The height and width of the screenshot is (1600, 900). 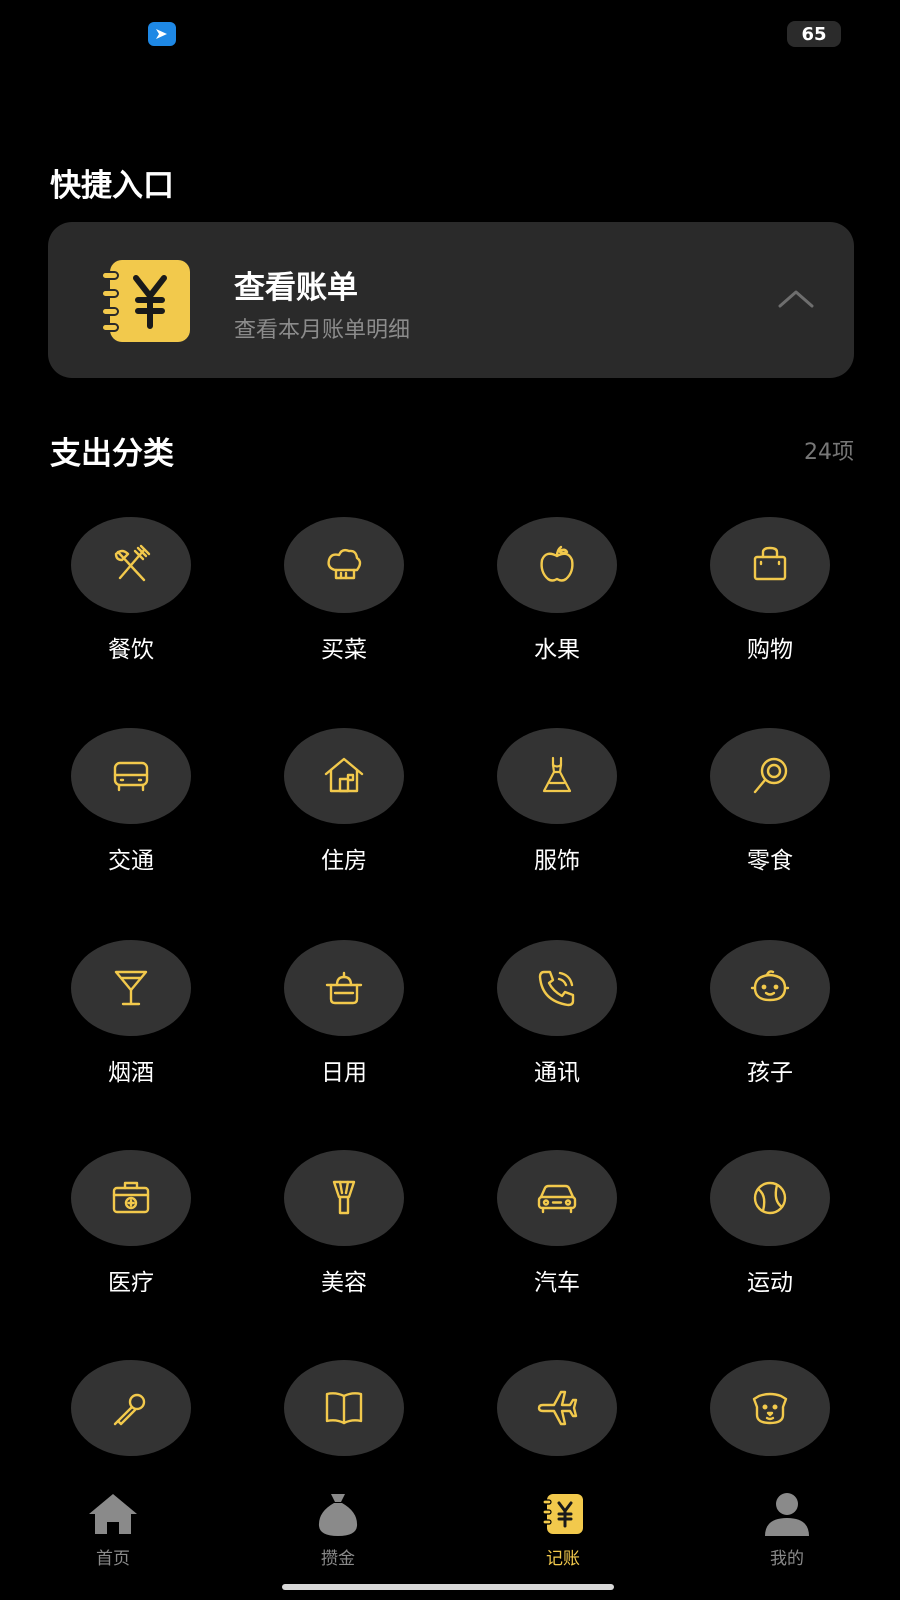 I want to click on nav-tab-home: 首页, so click(x=113, y=1522).